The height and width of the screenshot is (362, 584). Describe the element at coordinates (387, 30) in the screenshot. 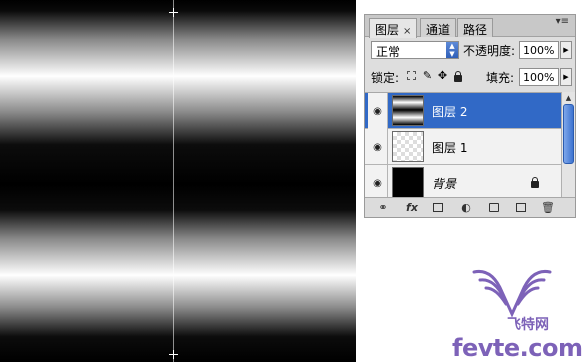

I see `tab-layers-label: 图层` at that location.